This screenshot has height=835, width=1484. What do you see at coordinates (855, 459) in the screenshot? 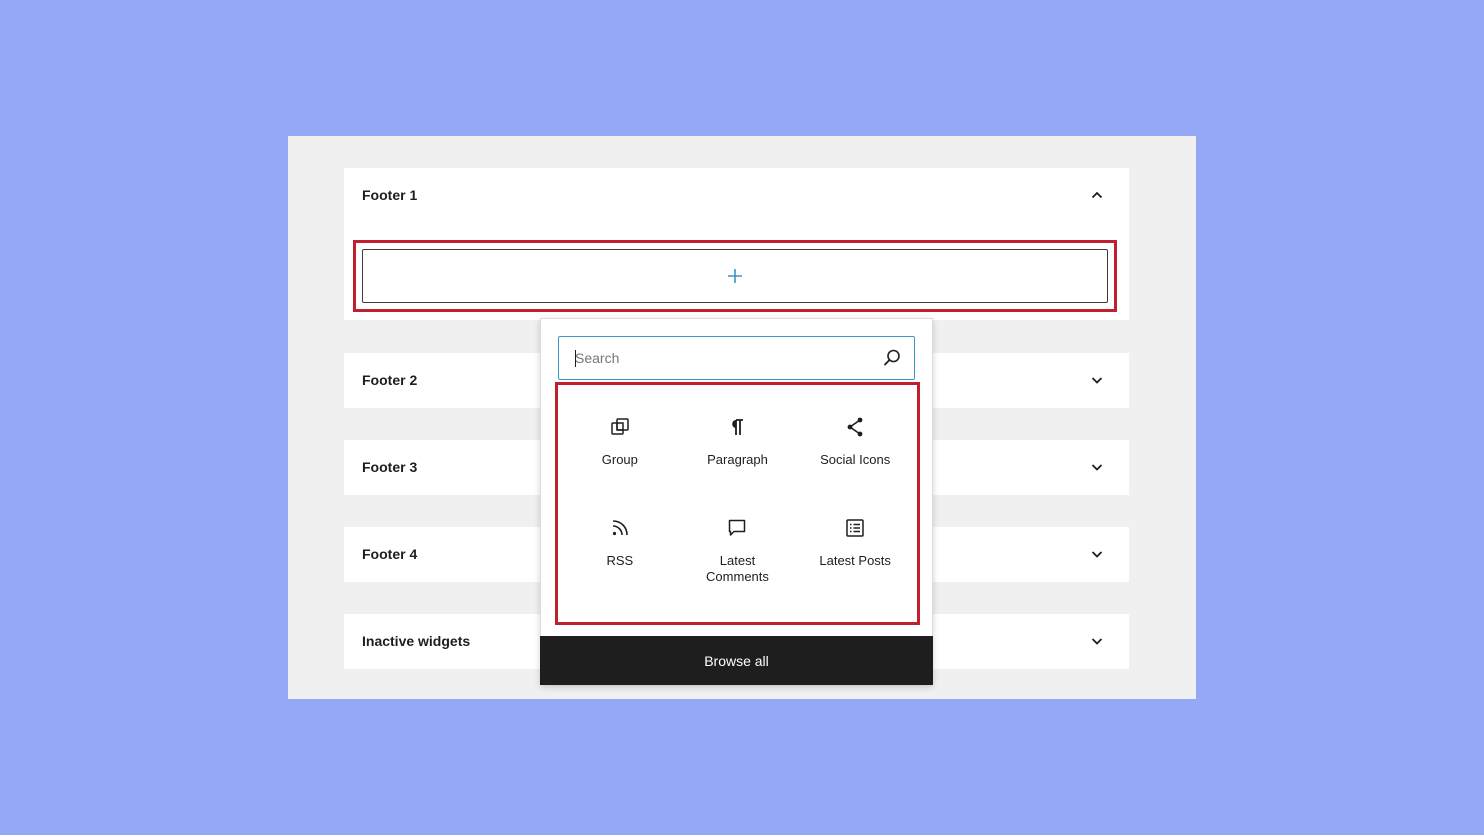
I see `block-label: Social Icons` at bounding box center [855, 459].